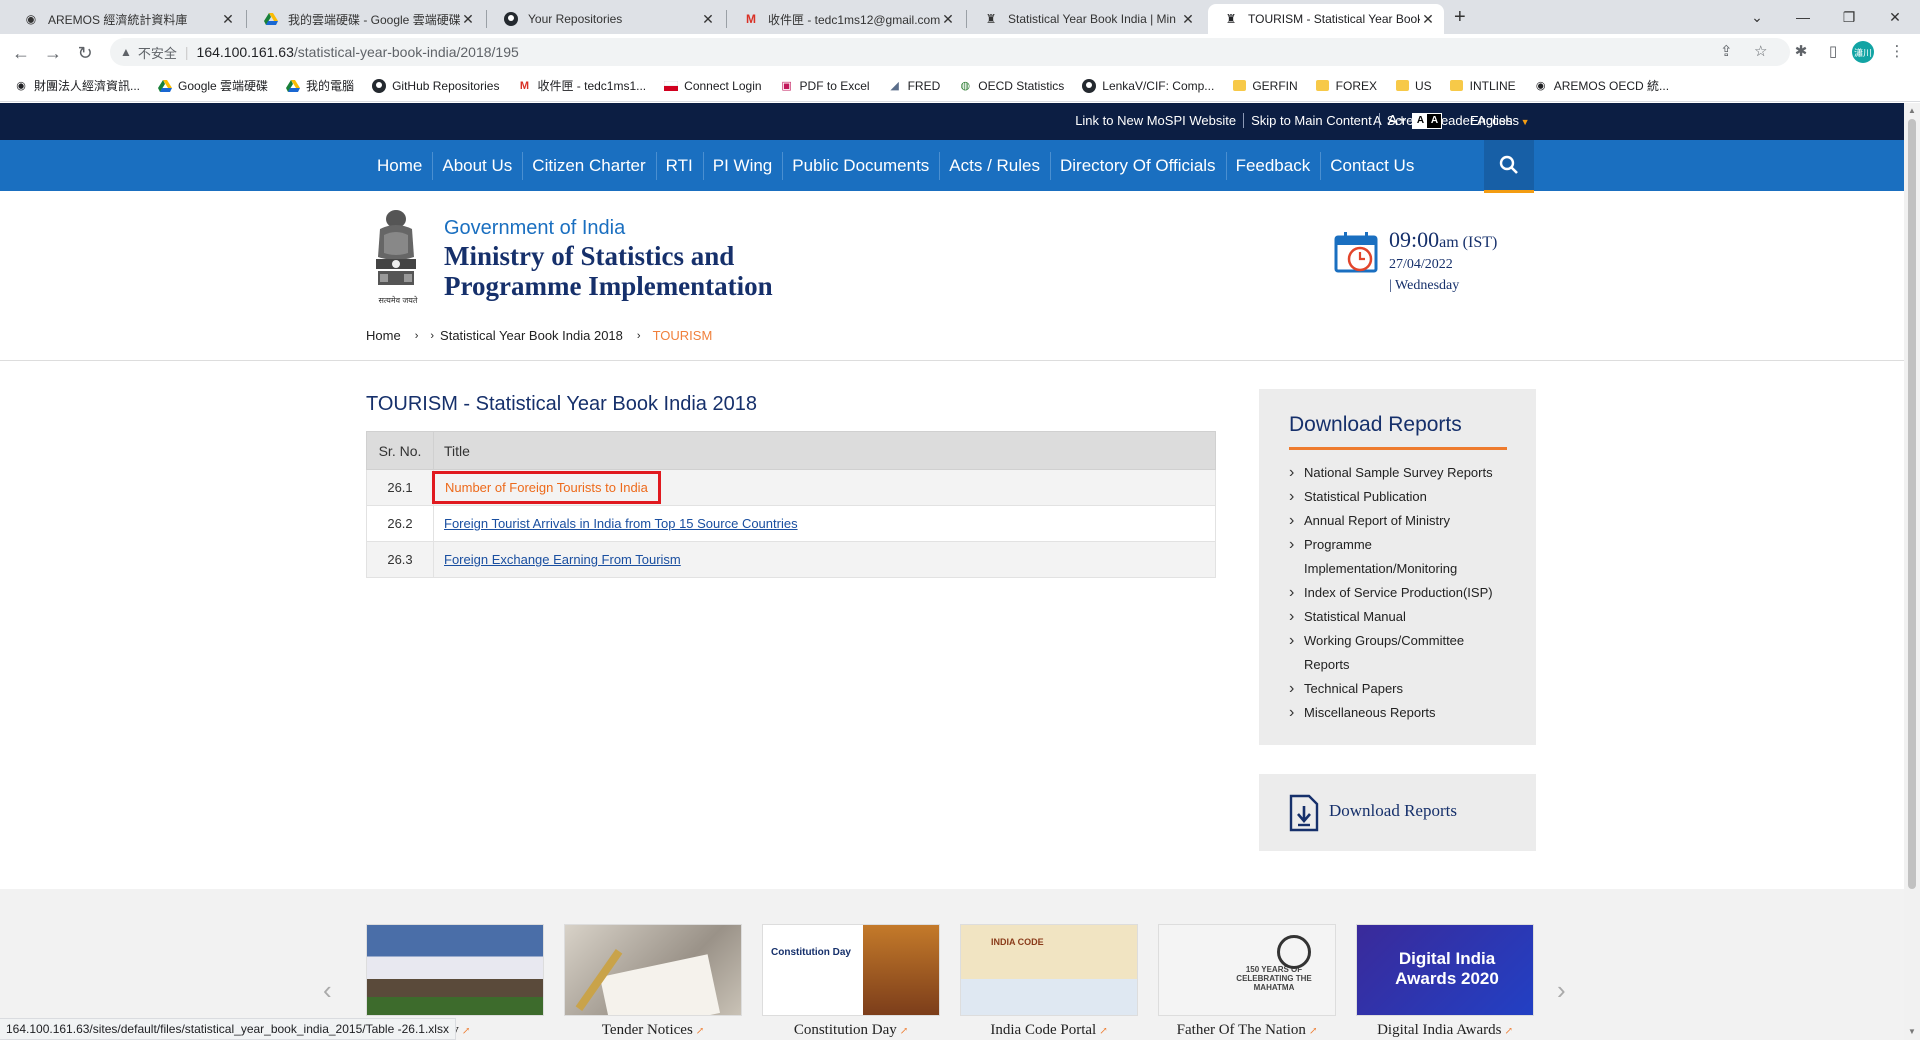 Image resolution: width=1920 pixels, height=1040 pixels. Describe the element at coordinates (1049, 981) in the screenshot. I see `carousel-card: INDIA CODE India Code Portal ↗` at that location.